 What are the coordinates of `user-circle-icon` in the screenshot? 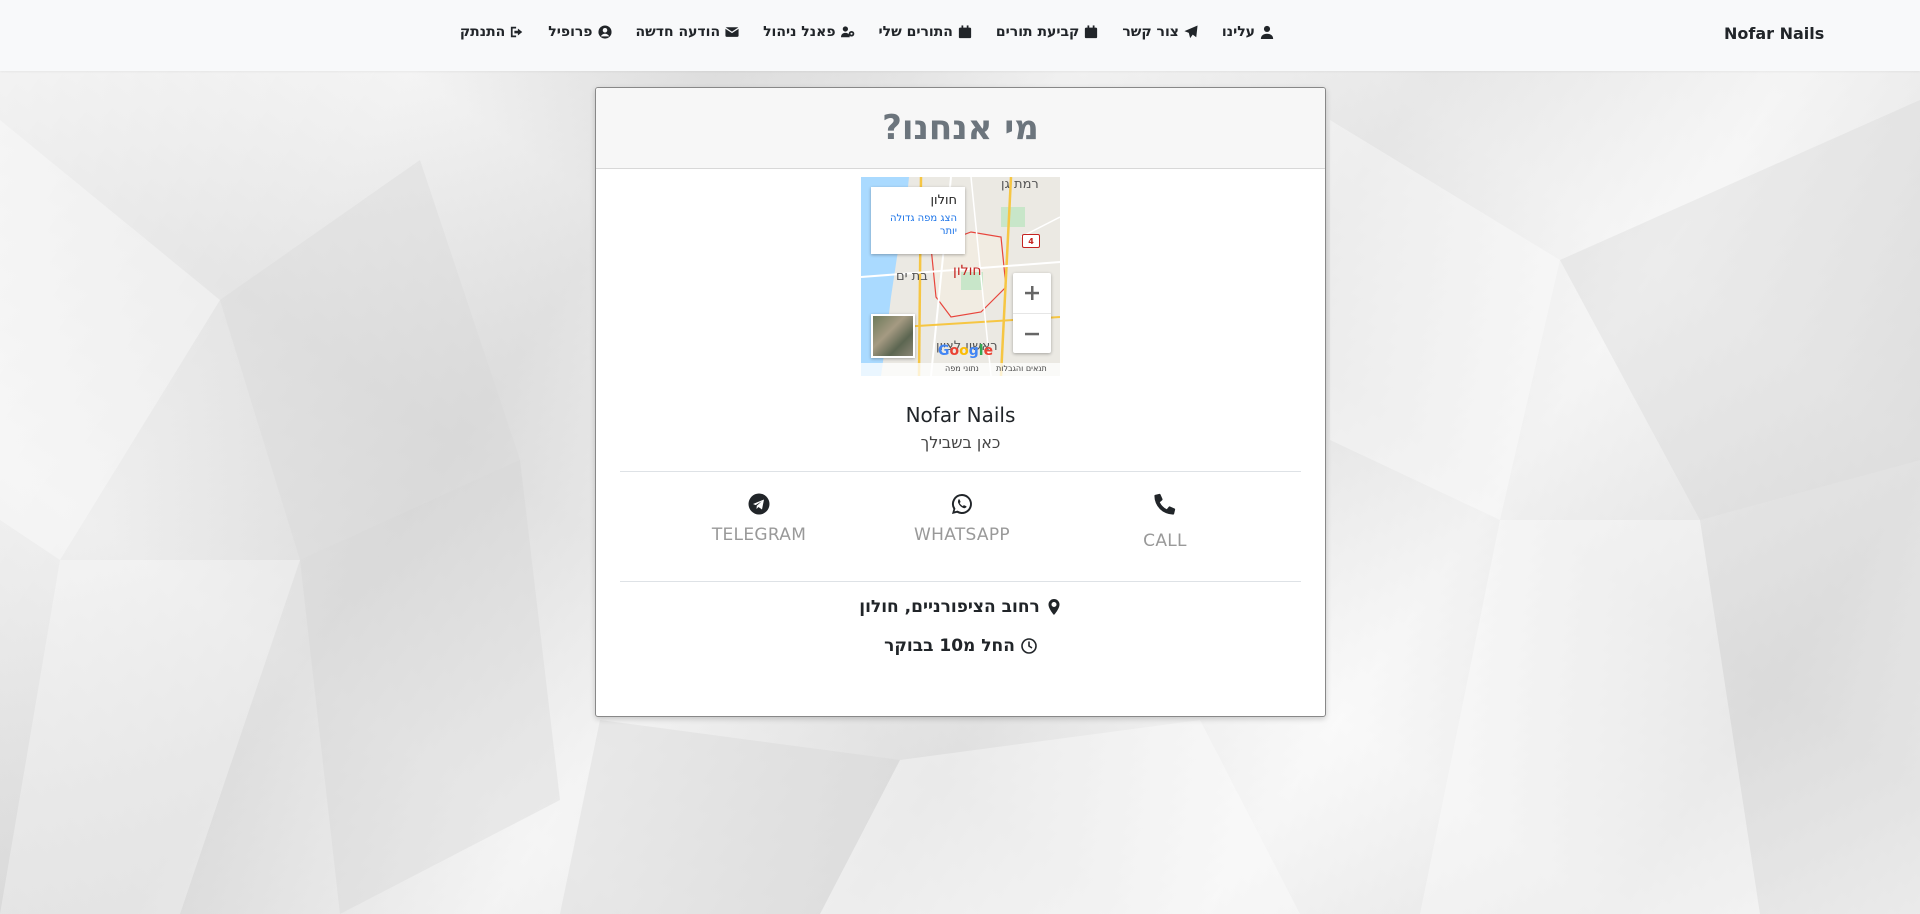 It's located at (604, 32).